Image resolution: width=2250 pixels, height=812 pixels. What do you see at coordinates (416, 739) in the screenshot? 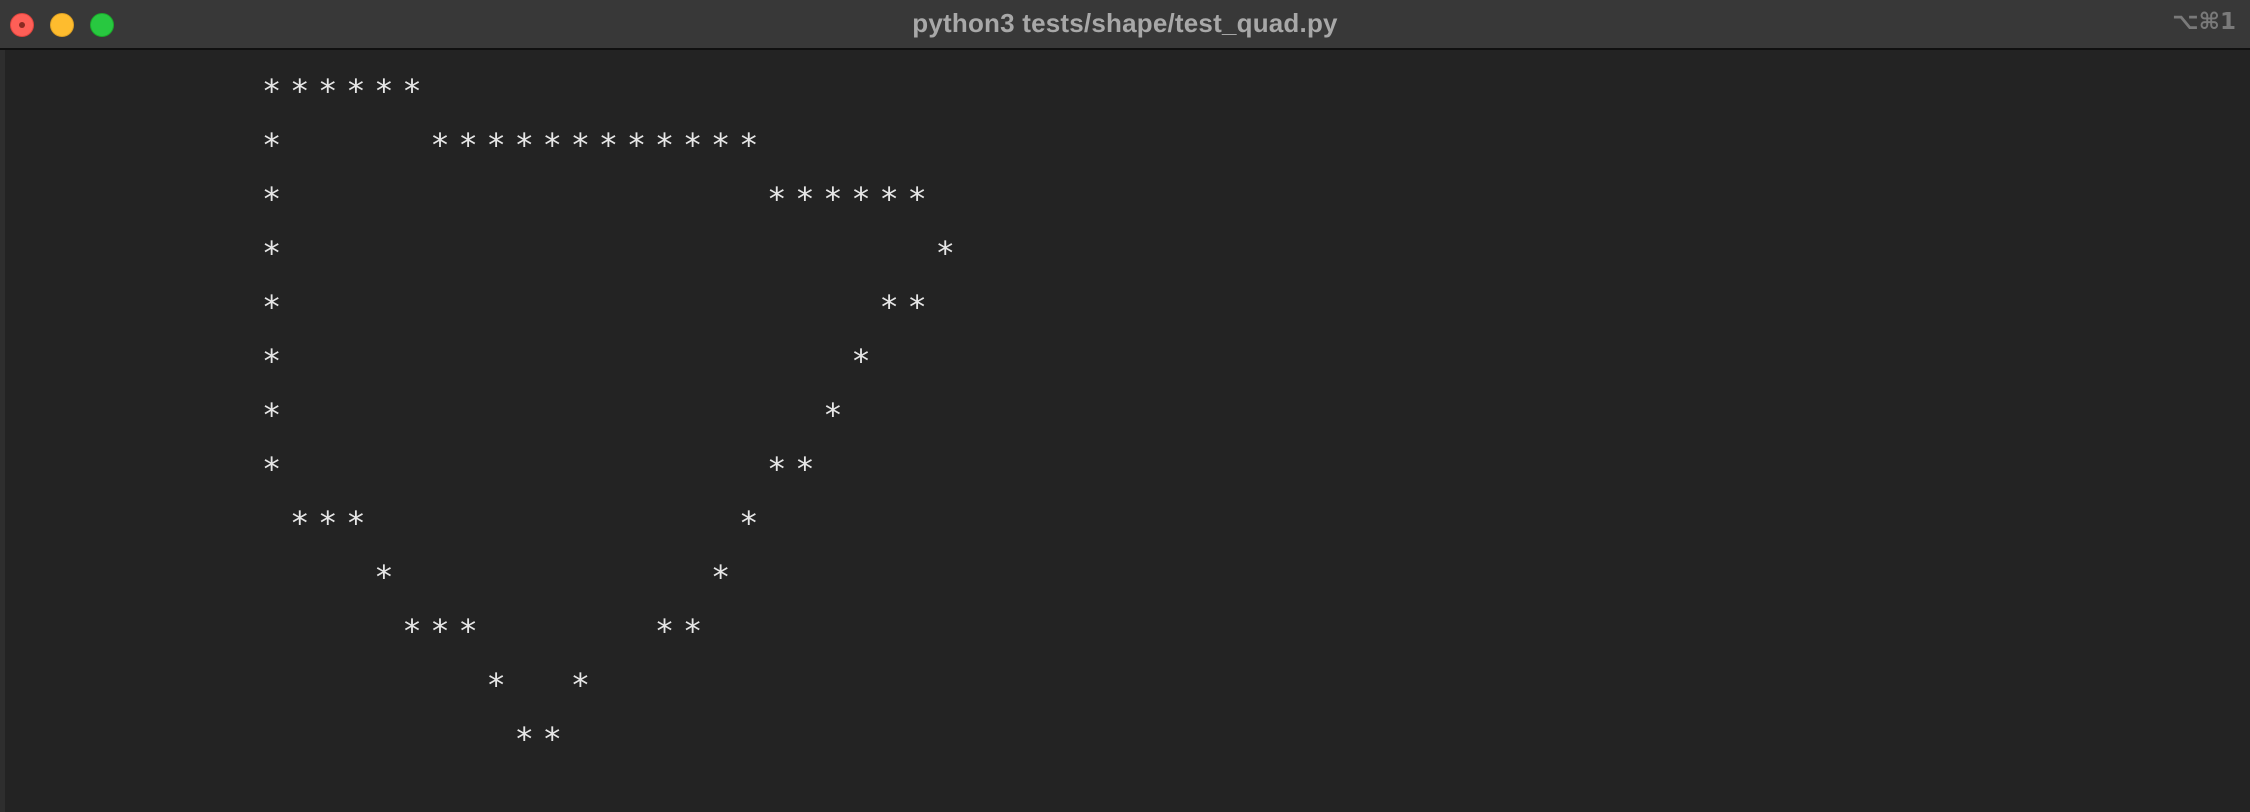
I see `terminal-line: **` at bounding box center [416, 739].